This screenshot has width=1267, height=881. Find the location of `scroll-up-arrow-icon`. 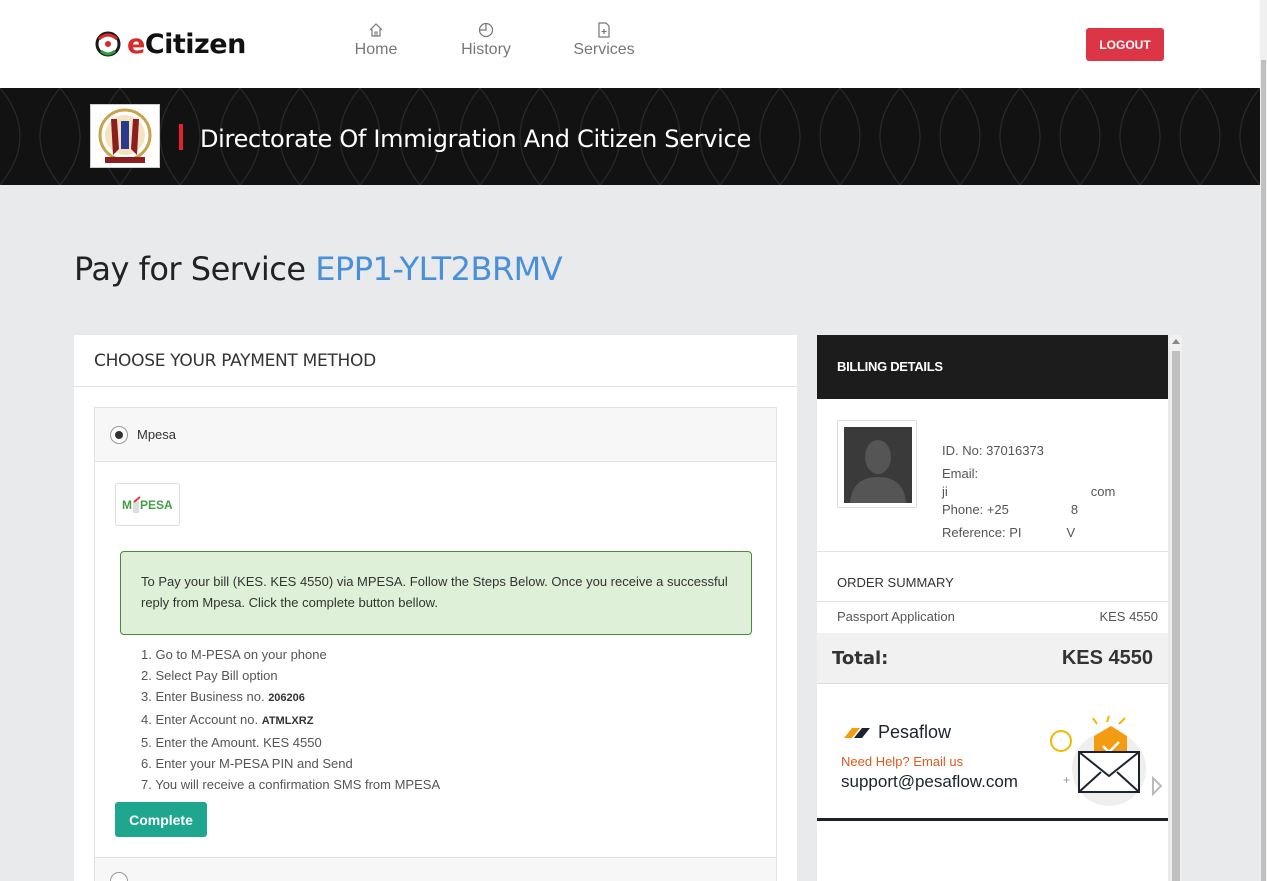

scroll-up-arrow-icon is located at coordinates (1176, 341).